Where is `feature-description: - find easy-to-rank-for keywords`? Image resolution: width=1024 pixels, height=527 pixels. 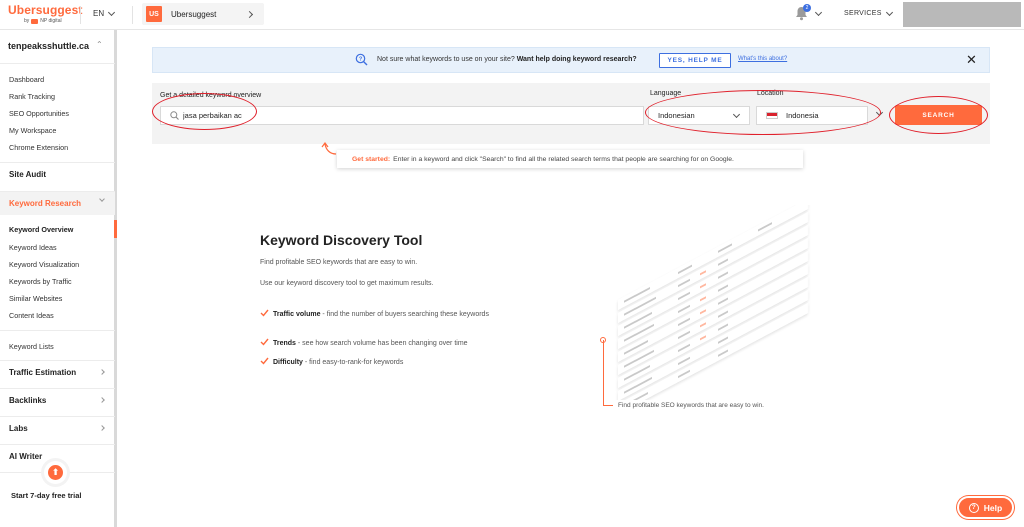
feature-description: - find easy-to-rank-for keywords is located at coordinates (353, 362).